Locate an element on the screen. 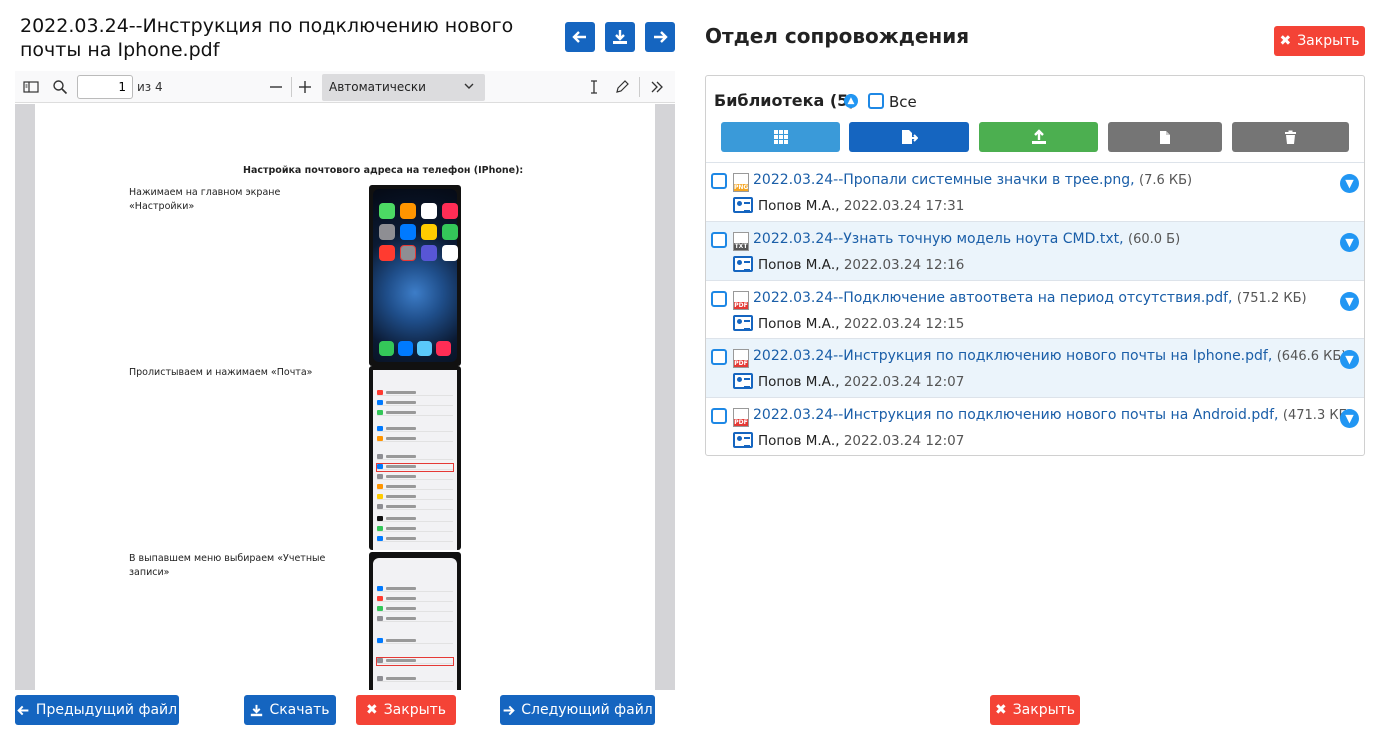 This screenshot has height=740, width=1380. collapse-up-icon: ▲ is located at coordinates (851, 101).